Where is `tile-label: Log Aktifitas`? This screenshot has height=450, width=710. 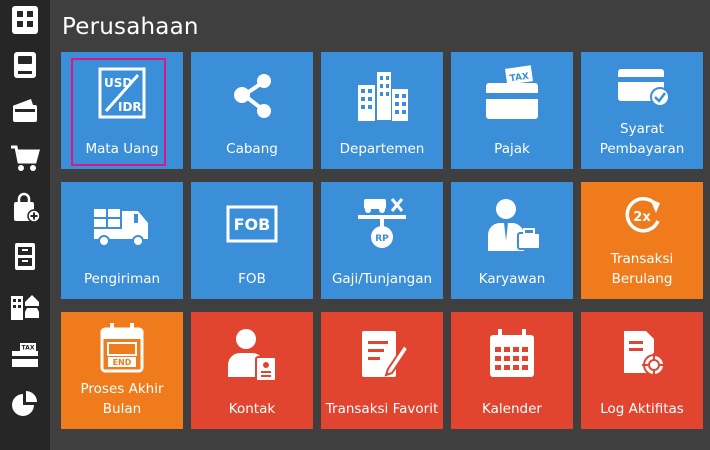
tile-label: Log Aktifitas is located at coordinates (642, 409).